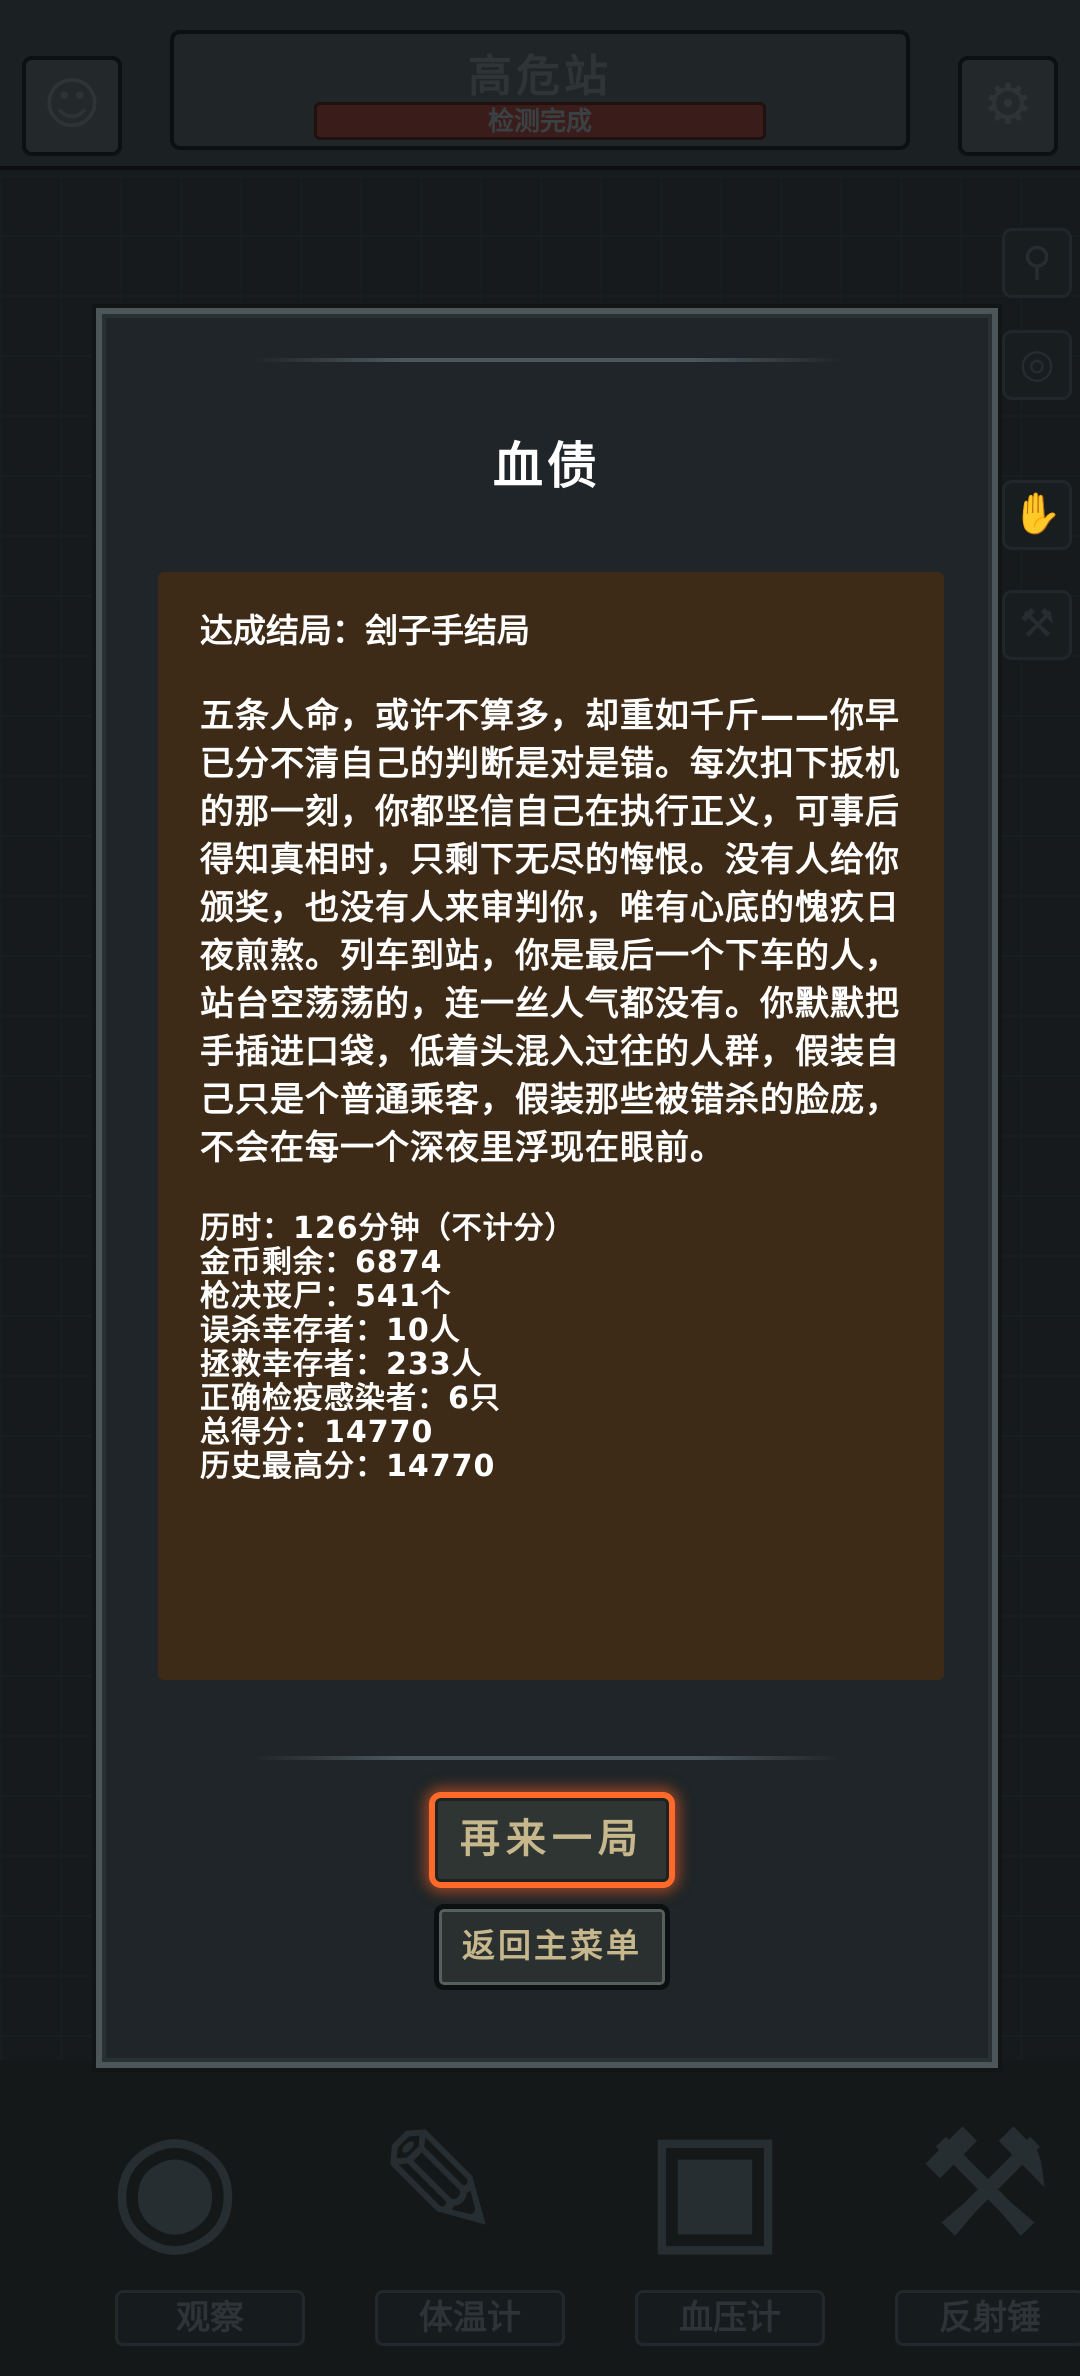 Image resolution: width=1080 pixels, height=2376 pixels. What do you see at coordinates (715, 2185) in the screenshot?
I see `blood-pressure-icon: ▣` at bounding box center [715, 2185].